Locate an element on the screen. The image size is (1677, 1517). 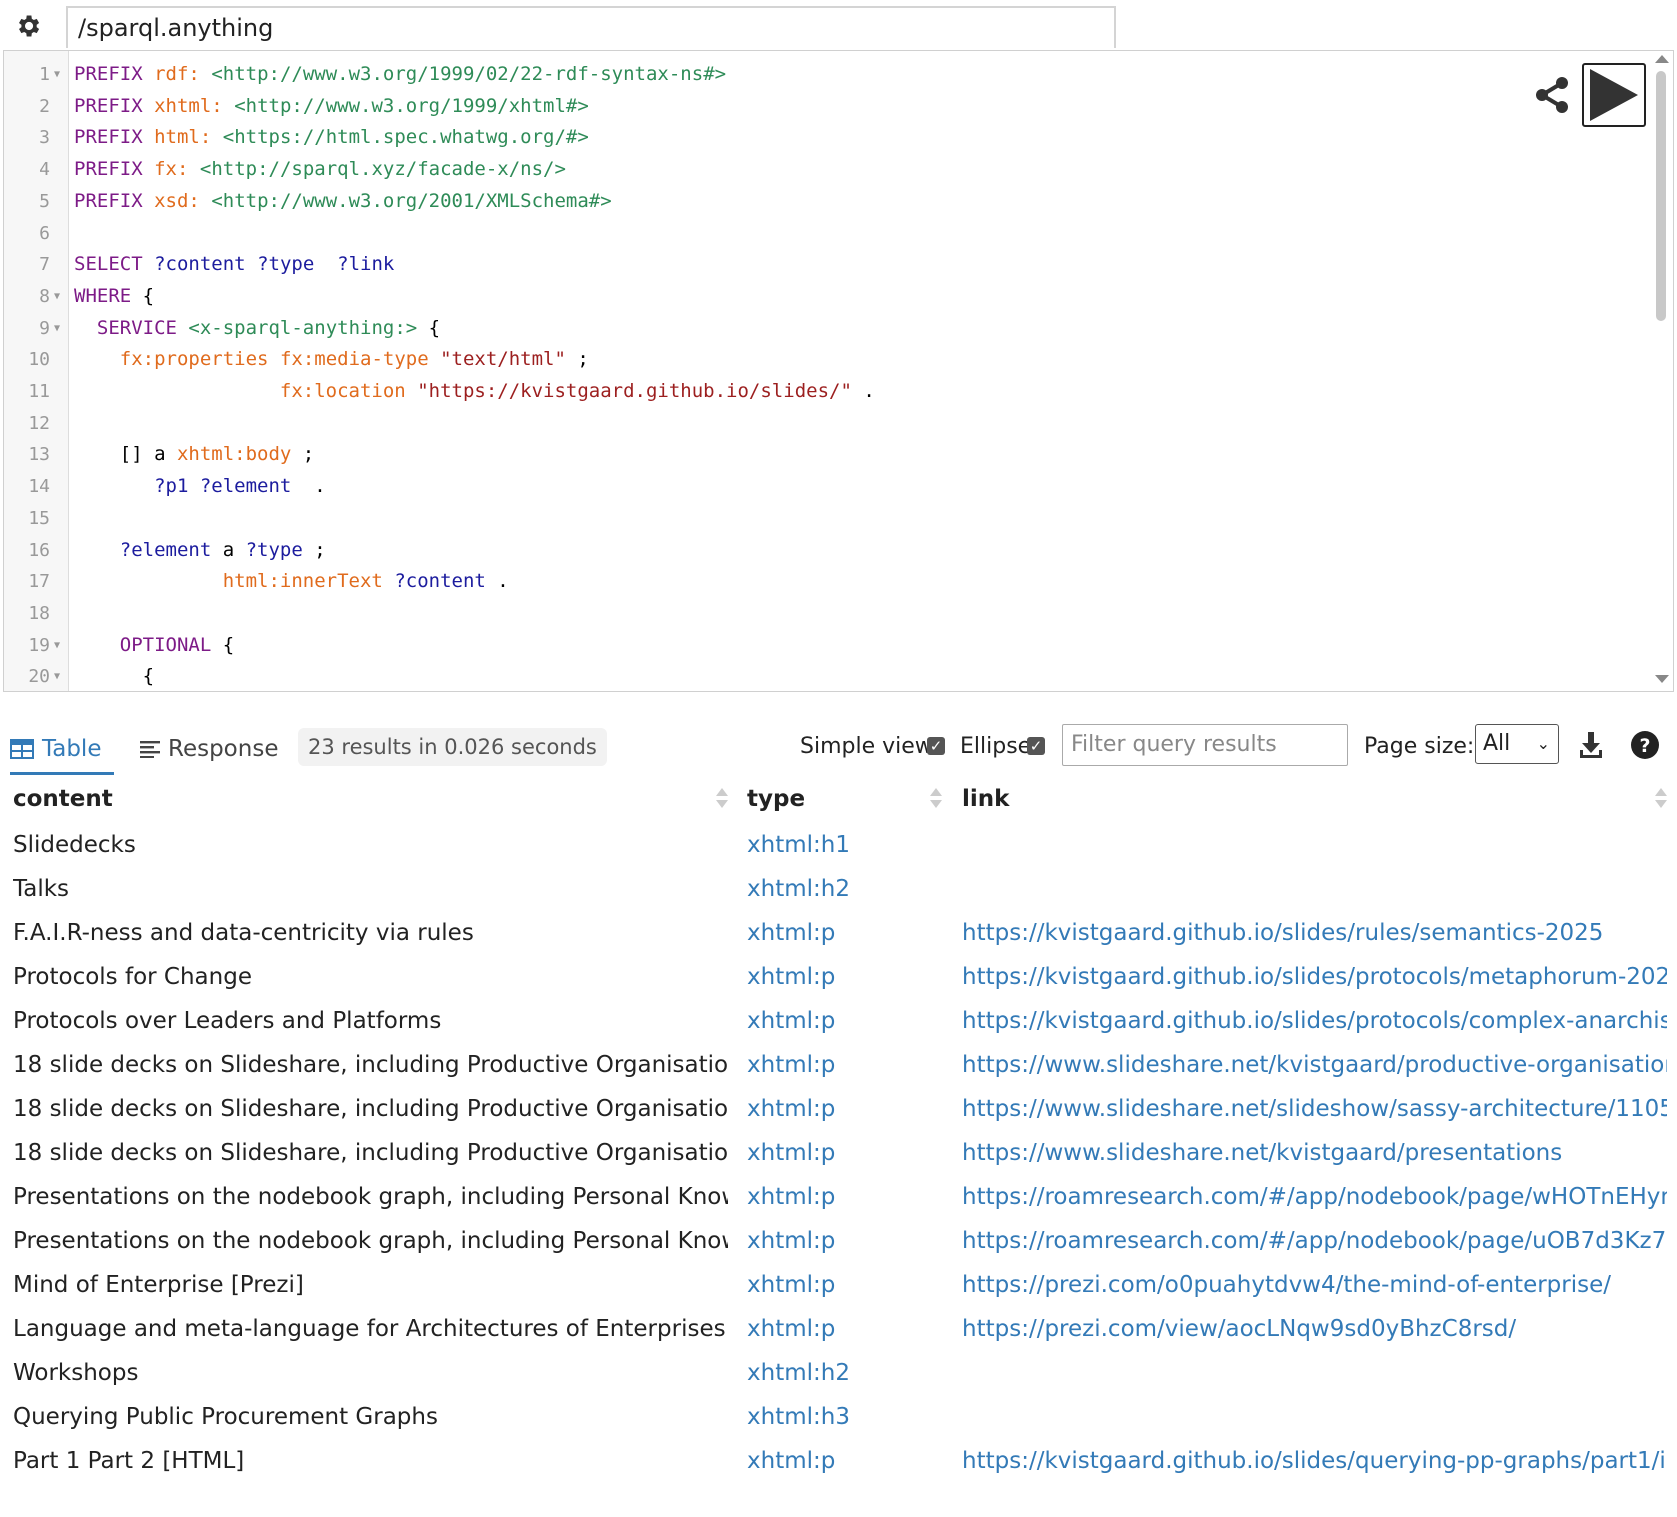
ellipse-checkbox: ✓ is located at coordinates (1036, 746).